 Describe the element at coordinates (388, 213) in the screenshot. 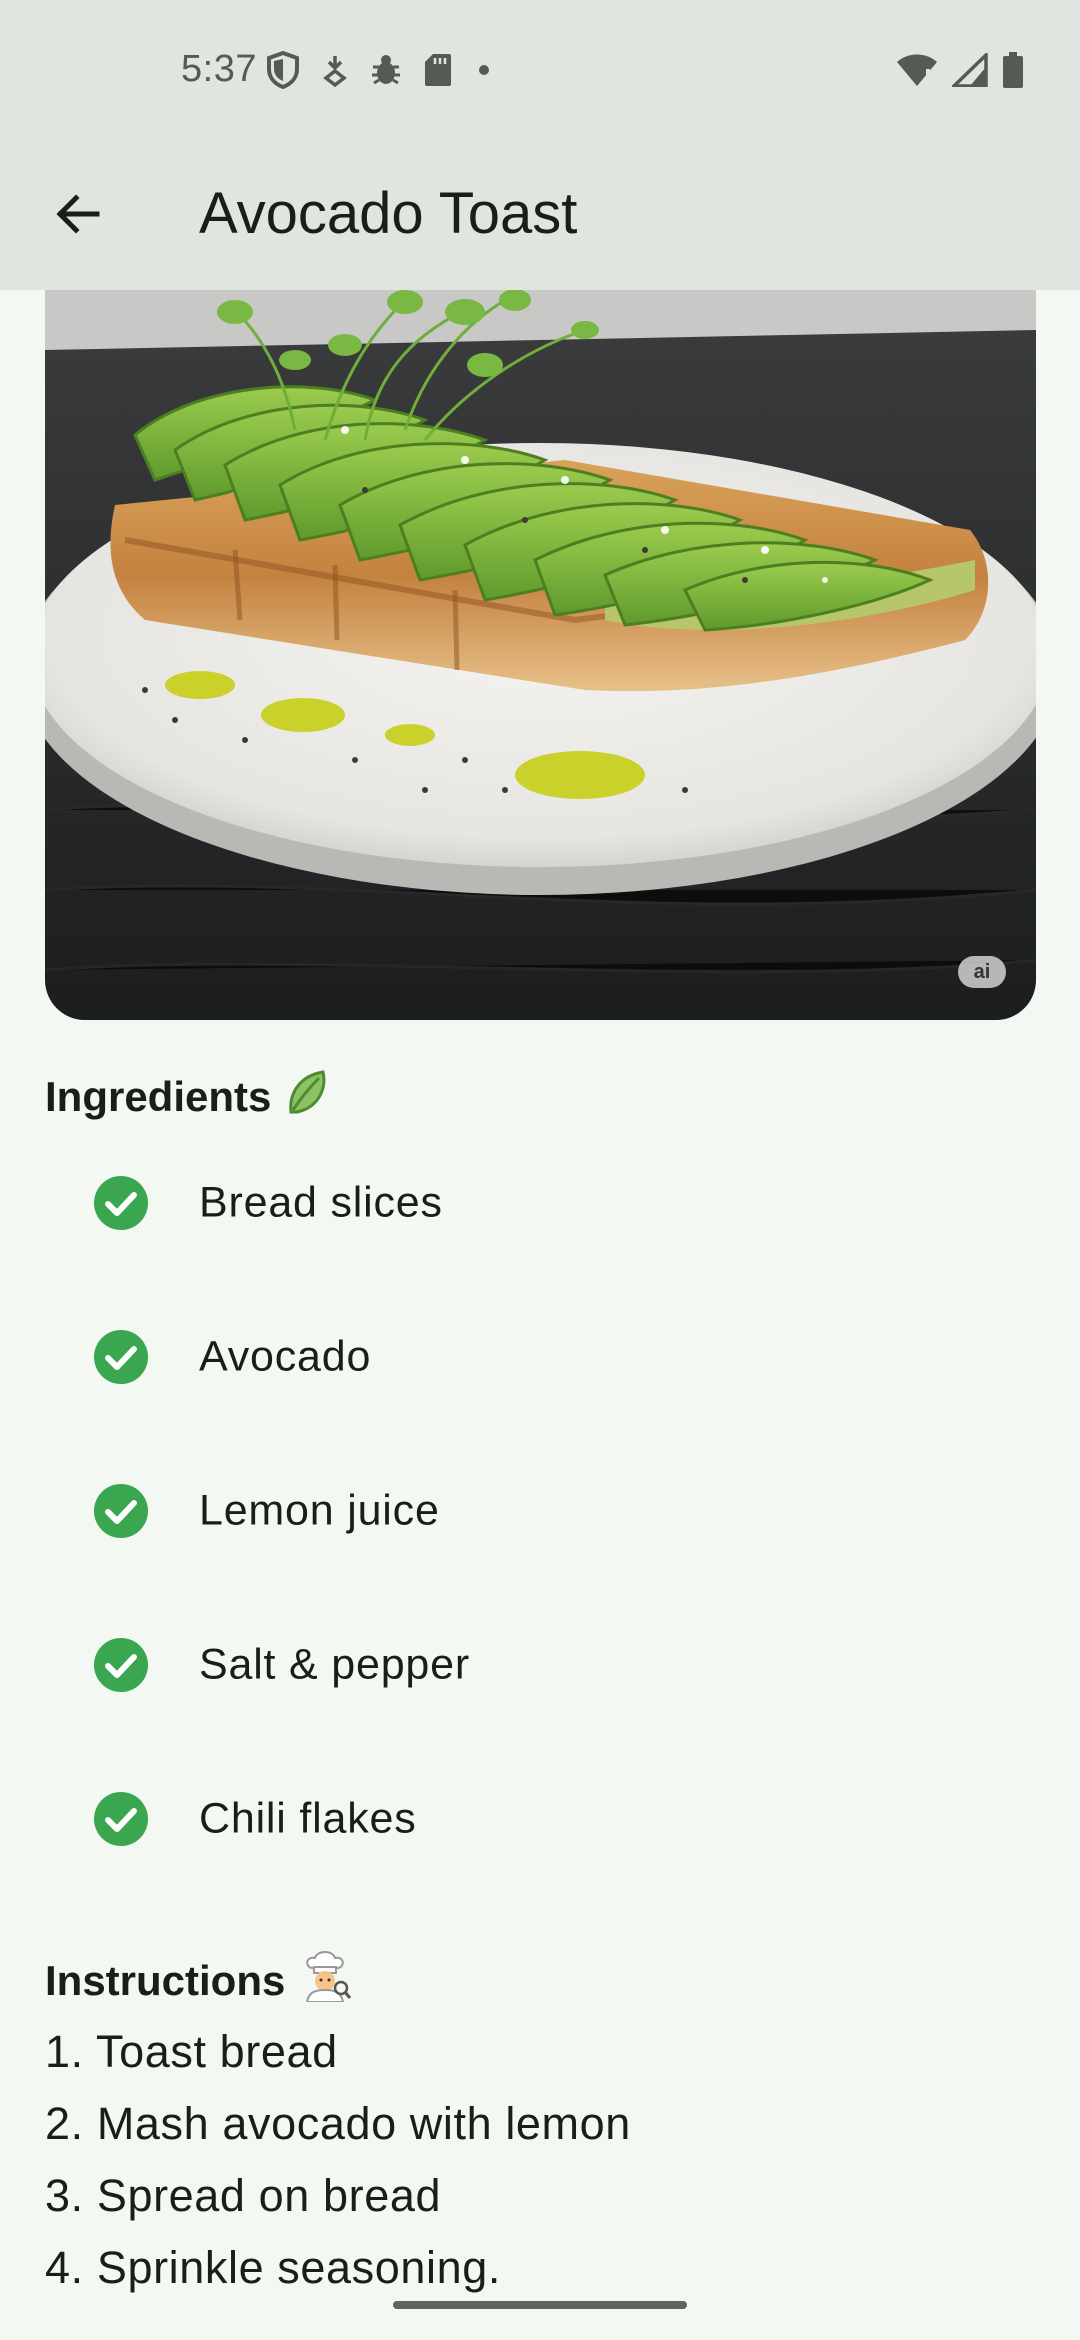

I see `page-title: Avocado Toast` at that location.